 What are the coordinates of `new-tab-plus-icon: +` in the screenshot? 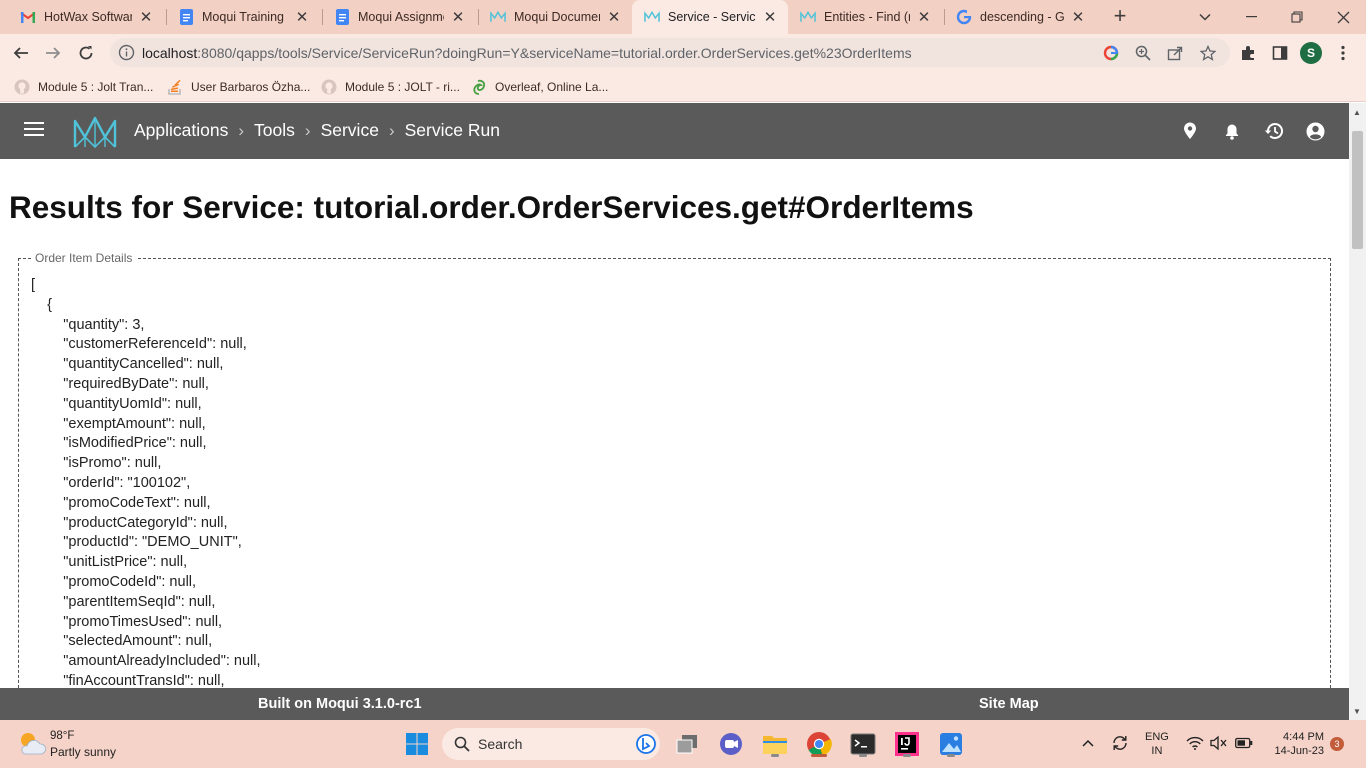 It's located at (1120, 17).